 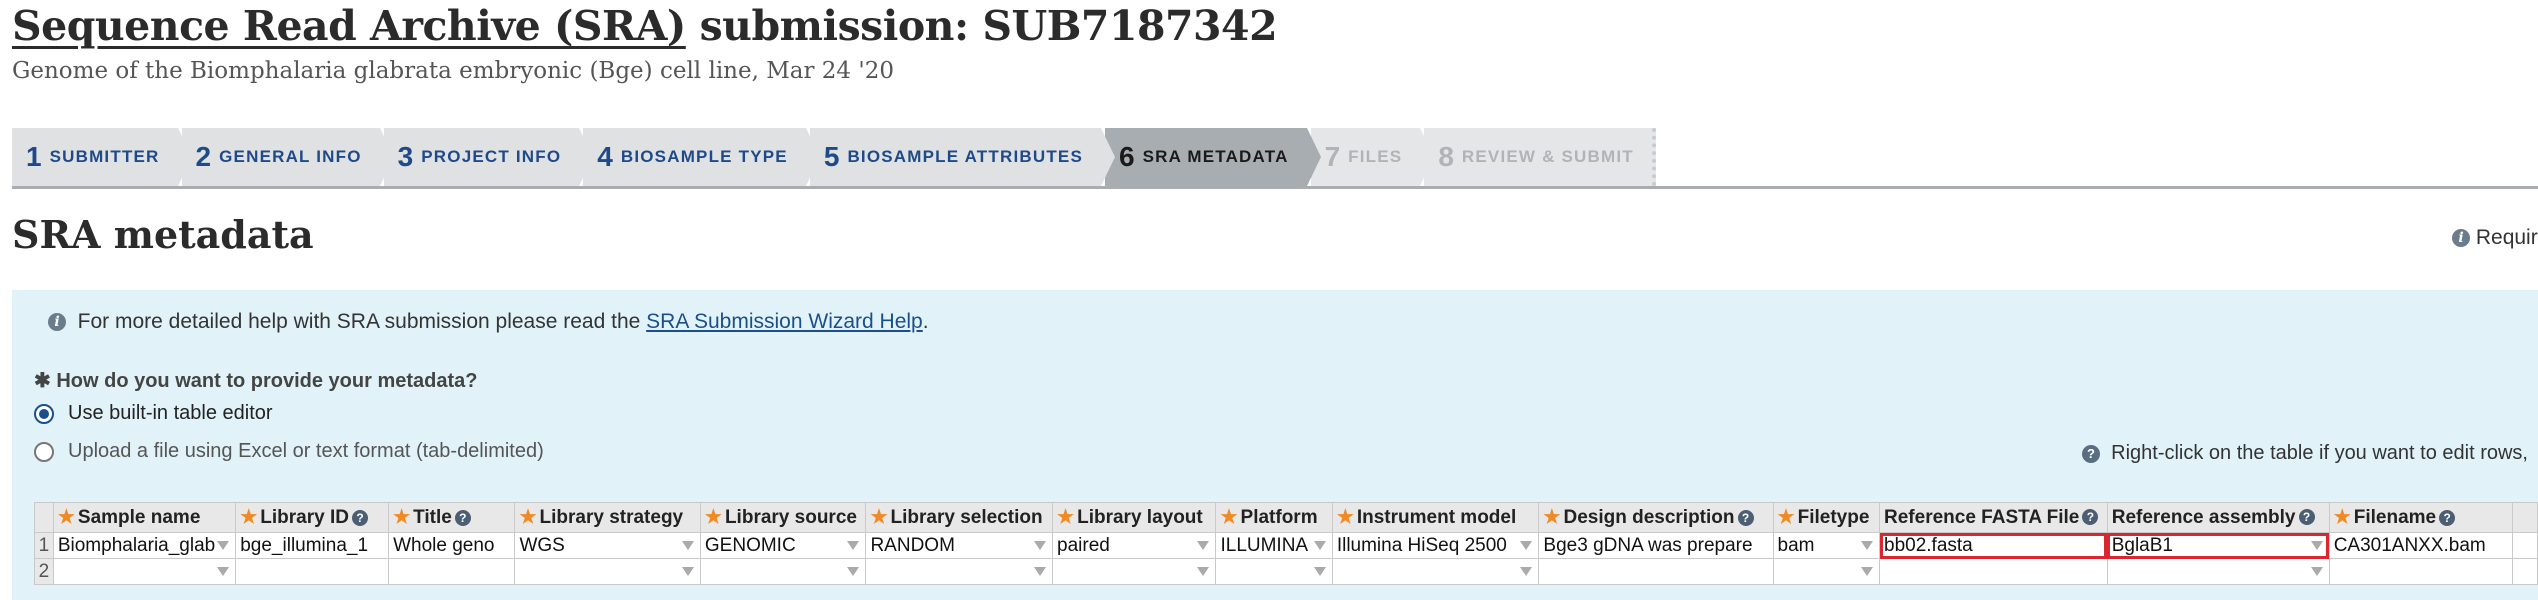 I want to click on step-number: 7, so click(x=1332, y=156).